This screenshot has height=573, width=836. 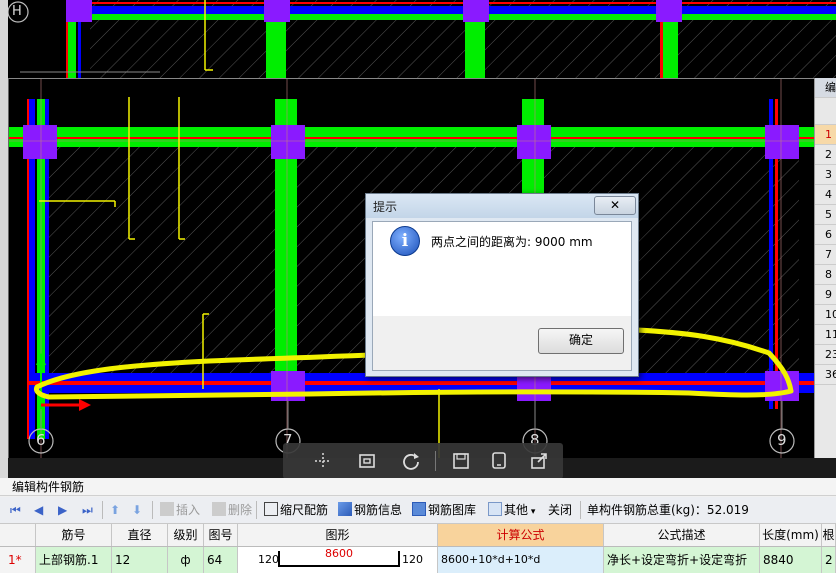 What do you see at coordinates (825, 275) in the screenshot?
I see `right-panel-row: 8` at bounding box center [825, 275].